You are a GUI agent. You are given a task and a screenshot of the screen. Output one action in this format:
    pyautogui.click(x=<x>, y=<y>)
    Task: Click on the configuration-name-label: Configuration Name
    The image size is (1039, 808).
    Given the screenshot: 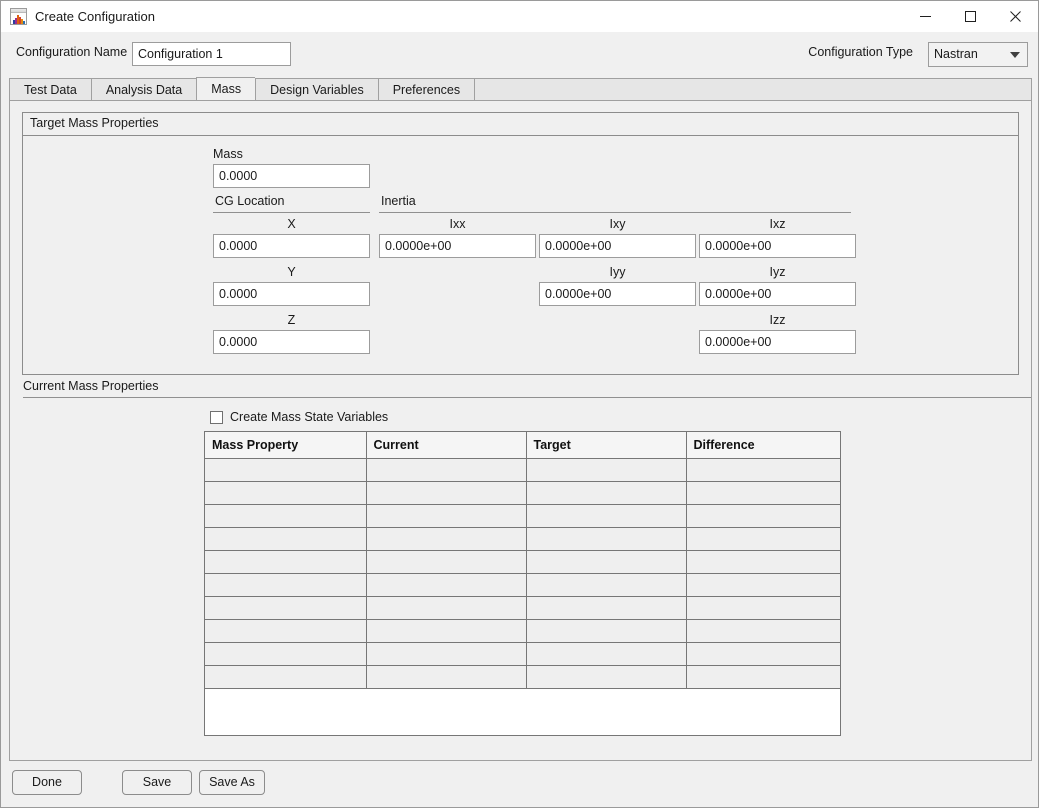 What is the action you would take?
    pyautogui.click(x=72, y=52)
    